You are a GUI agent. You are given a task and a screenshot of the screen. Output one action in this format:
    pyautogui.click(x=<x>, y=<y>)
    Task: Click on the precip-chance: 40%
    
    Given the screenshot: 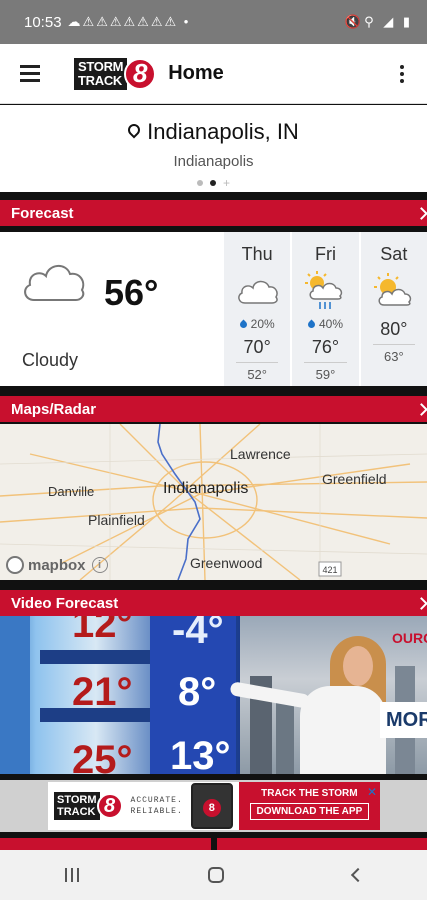 What is the action you would take?
    pyautogui.click(x=330, y=324)
    